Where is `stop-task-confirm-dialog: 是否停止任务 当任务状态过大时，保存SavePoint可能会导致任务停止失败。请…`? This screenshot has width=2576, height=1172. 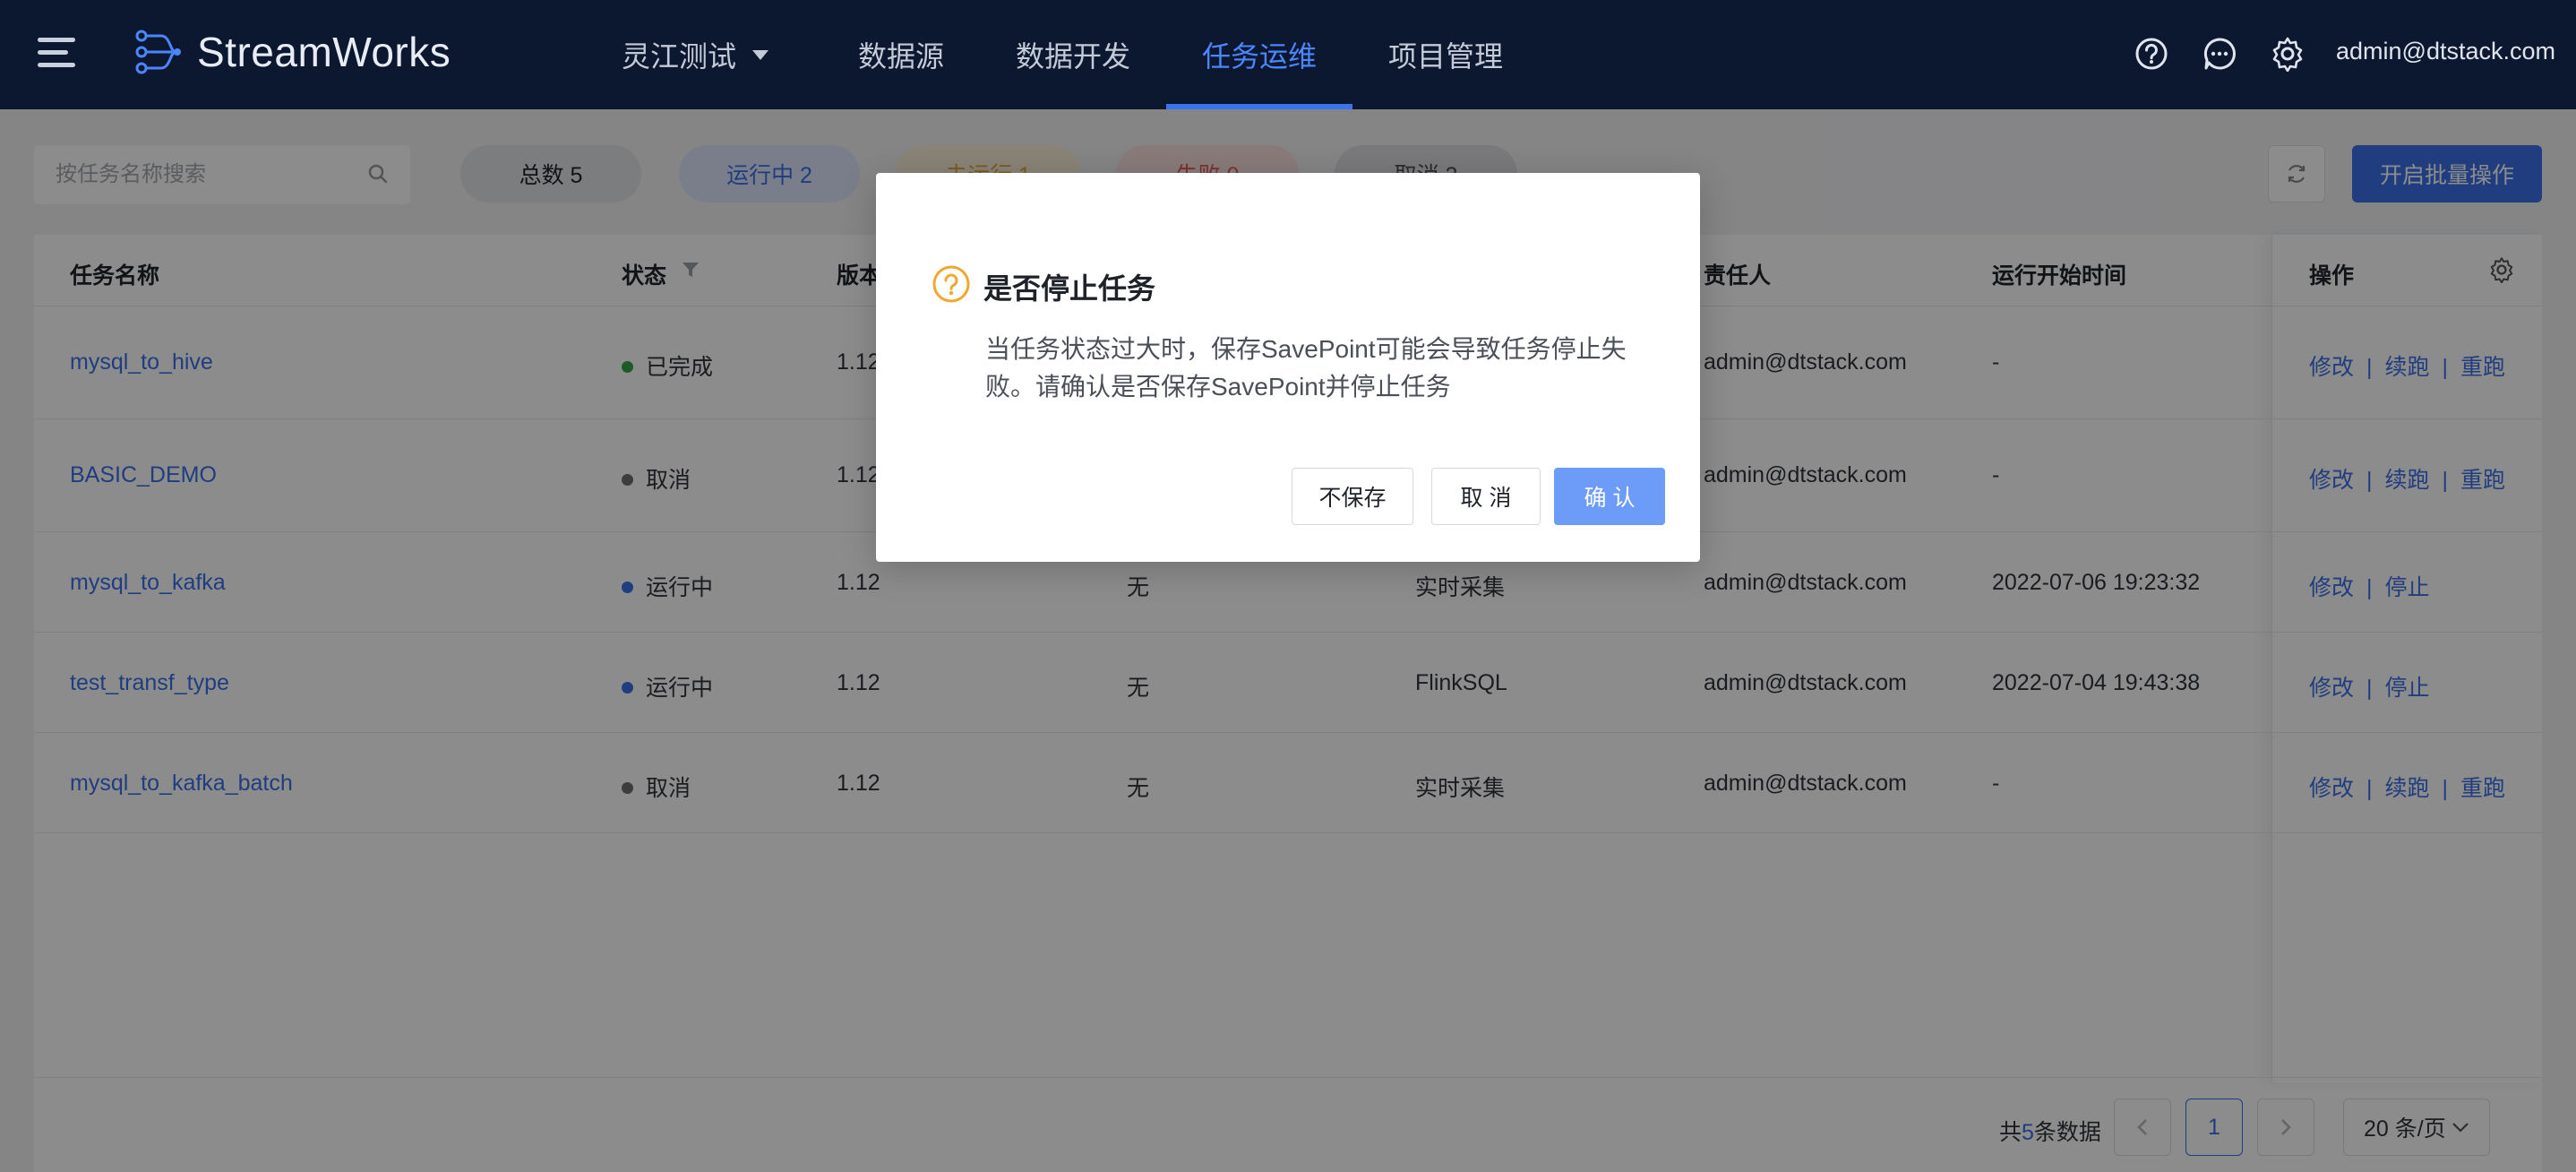 stop-task-confirm-dialog: 是否停止任务 当任务状态过大时，保存SavePoint可能会导致任务停止失败。请… is located at coordinates (1288, 367).